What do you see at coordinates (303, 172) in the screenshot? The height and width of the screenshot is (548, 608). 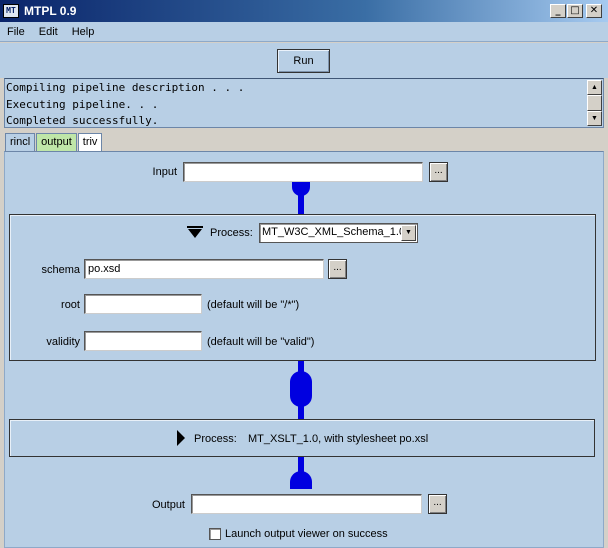 I see `input-field` at bounding box center [303, 172].